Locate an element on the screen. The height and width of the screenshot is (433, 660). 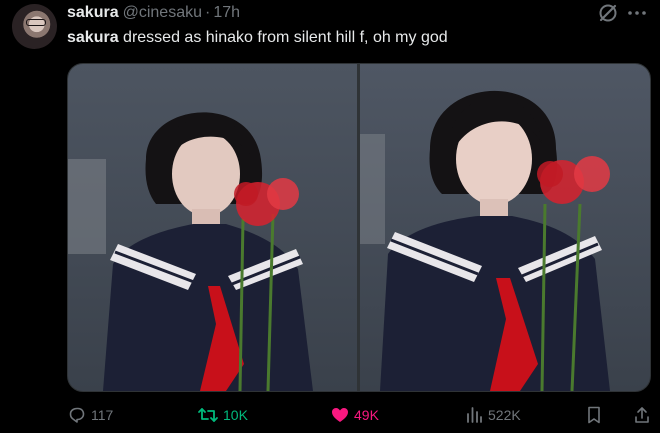
tweet-header: sakura @cinesaku · 17h is located at coordinates (153, 13).